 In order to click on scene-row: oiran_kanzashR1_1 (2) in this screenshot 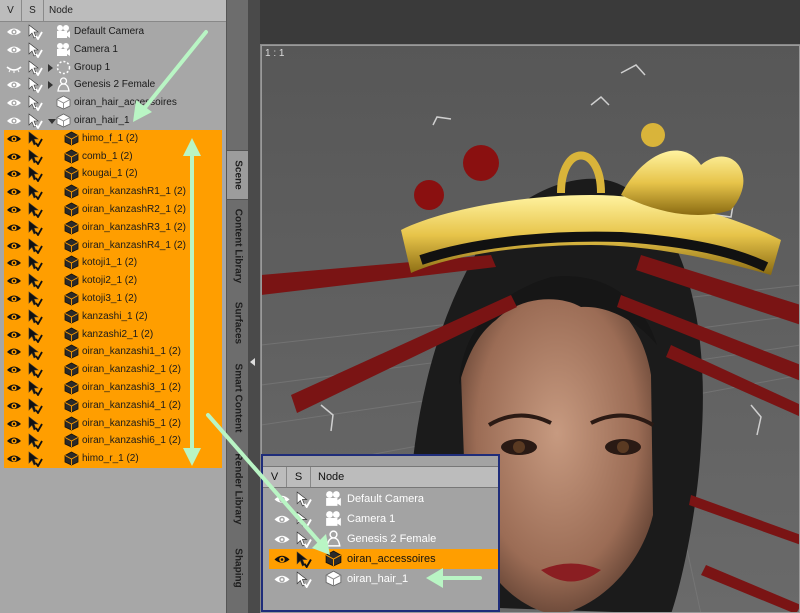, I will do `click(113, 192)`.